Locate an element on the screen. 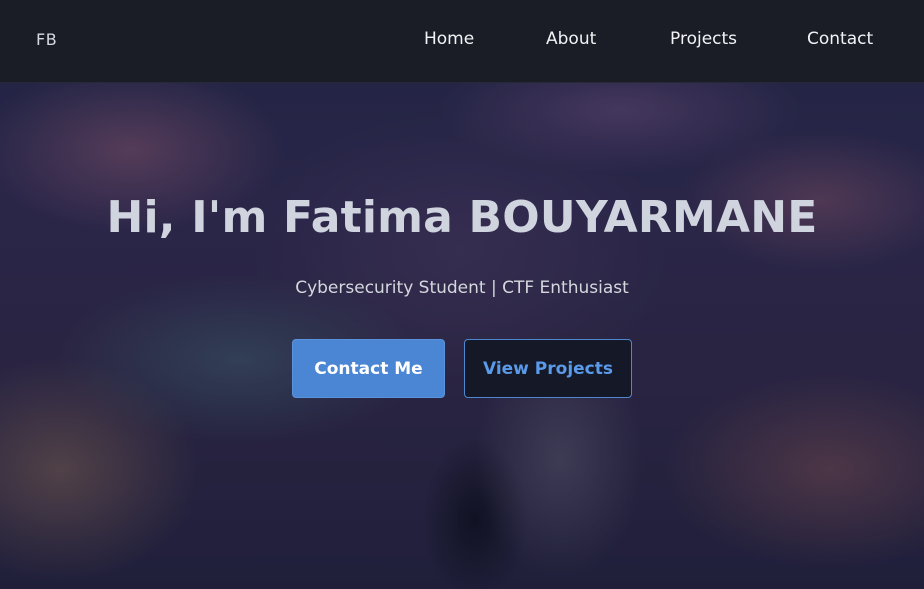 The image size is (924, 589). hero-subtitle: Cybersecurity Student | CTF Enthusiast is located at coordinates (462, 288).